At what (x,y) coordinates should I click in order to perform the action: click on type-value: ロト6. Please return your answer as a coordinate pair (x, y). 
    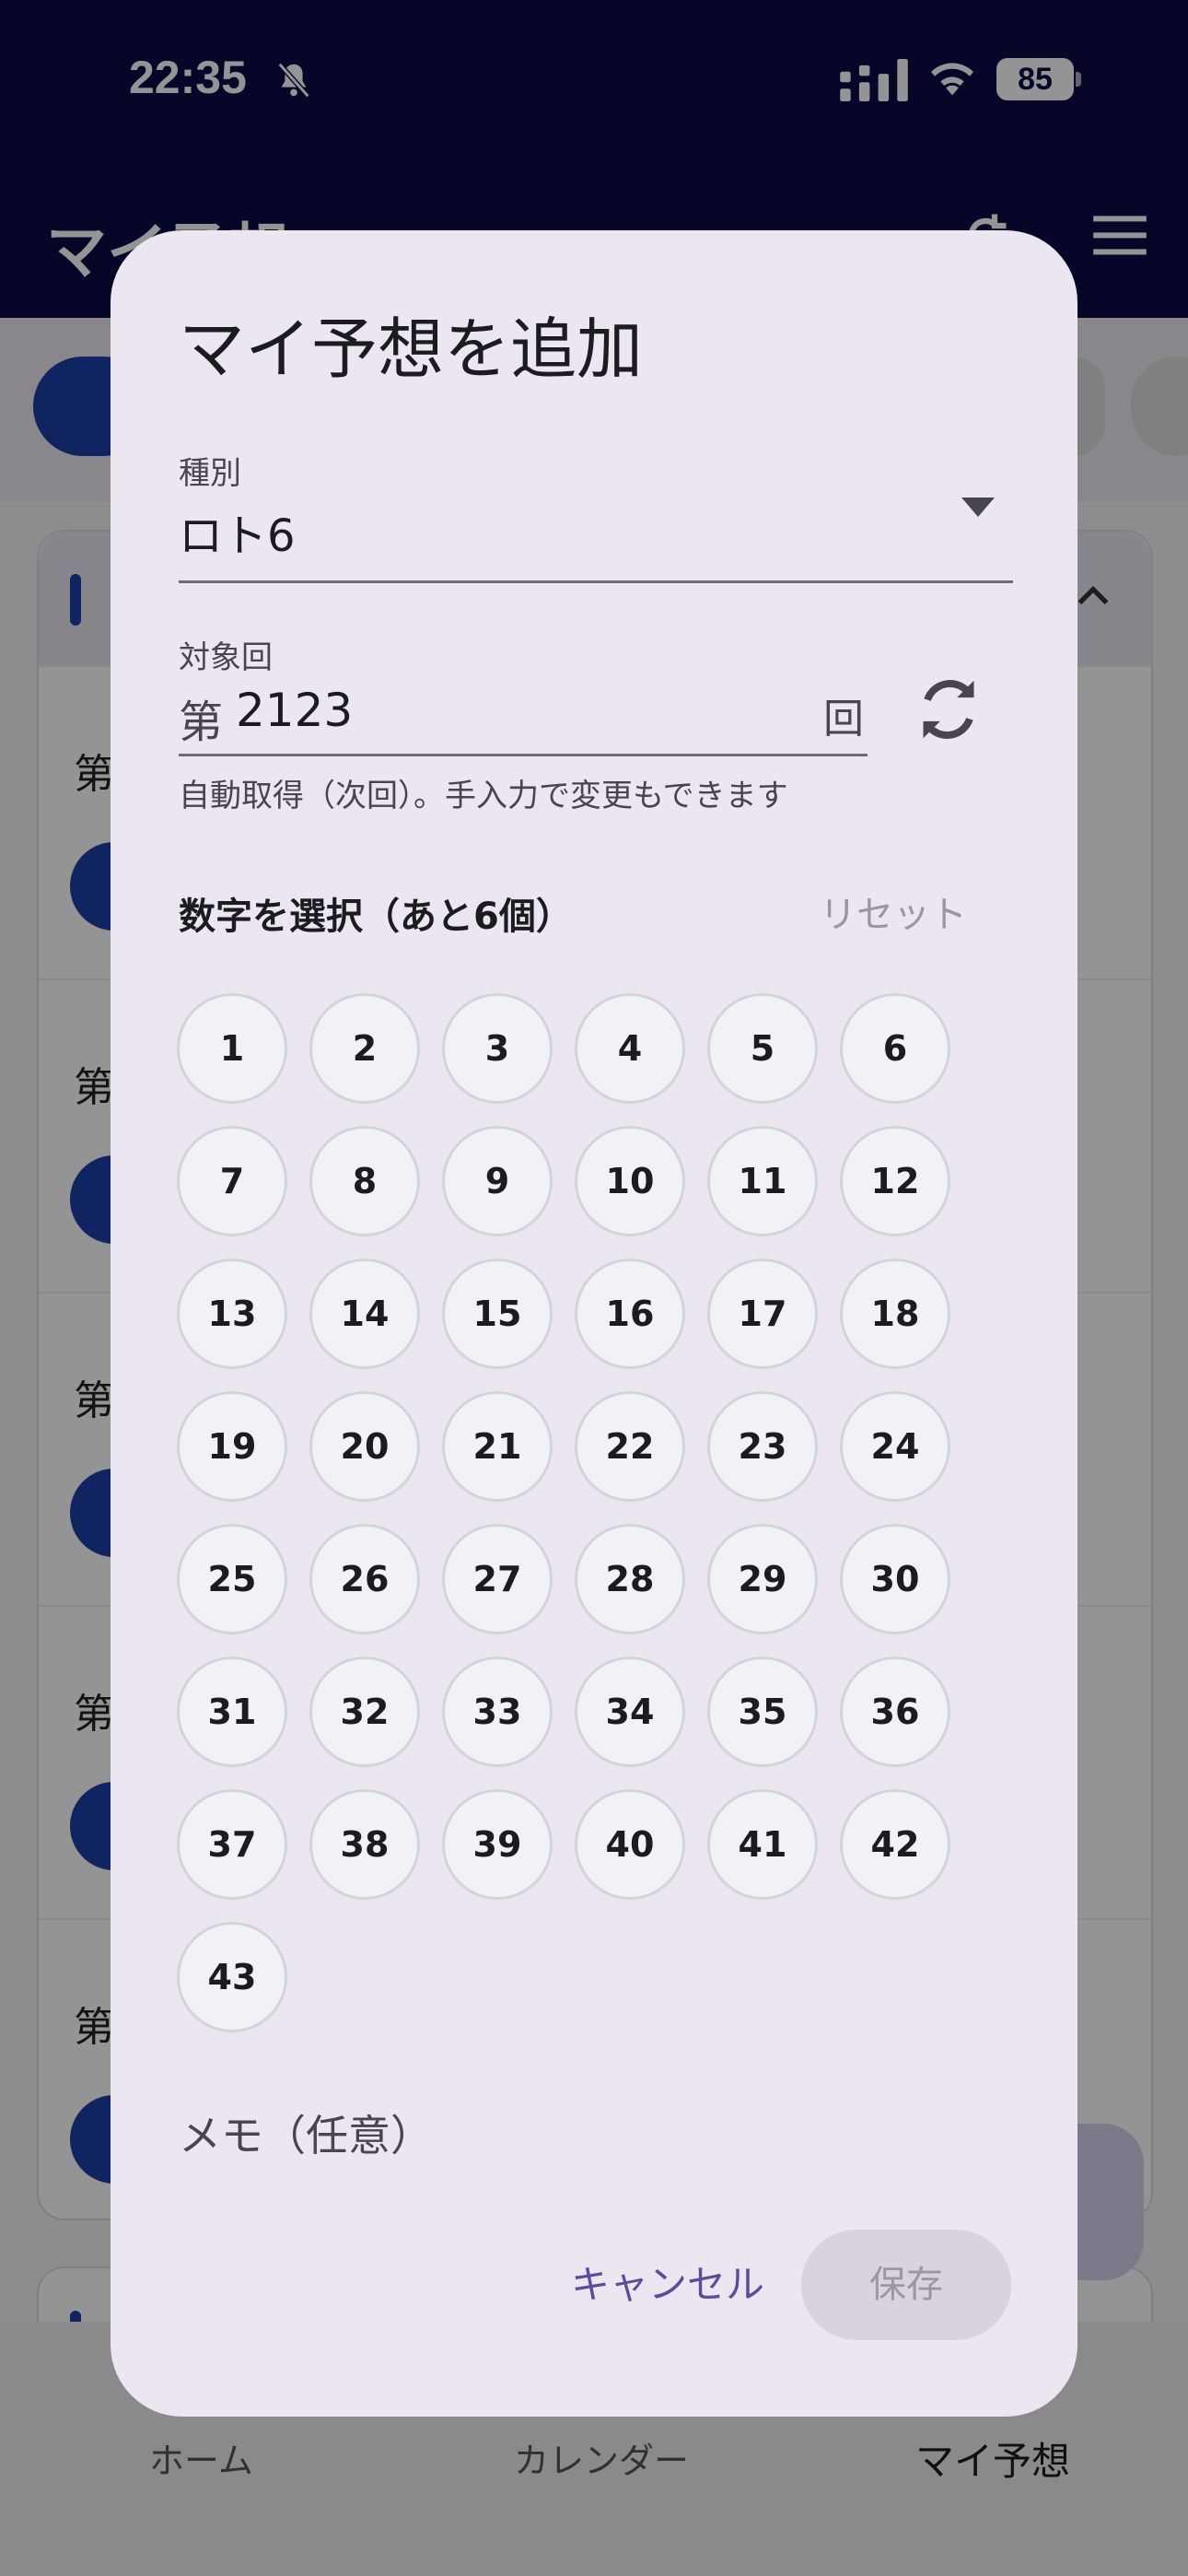
    Looking at the image, I should click on (237, 536).